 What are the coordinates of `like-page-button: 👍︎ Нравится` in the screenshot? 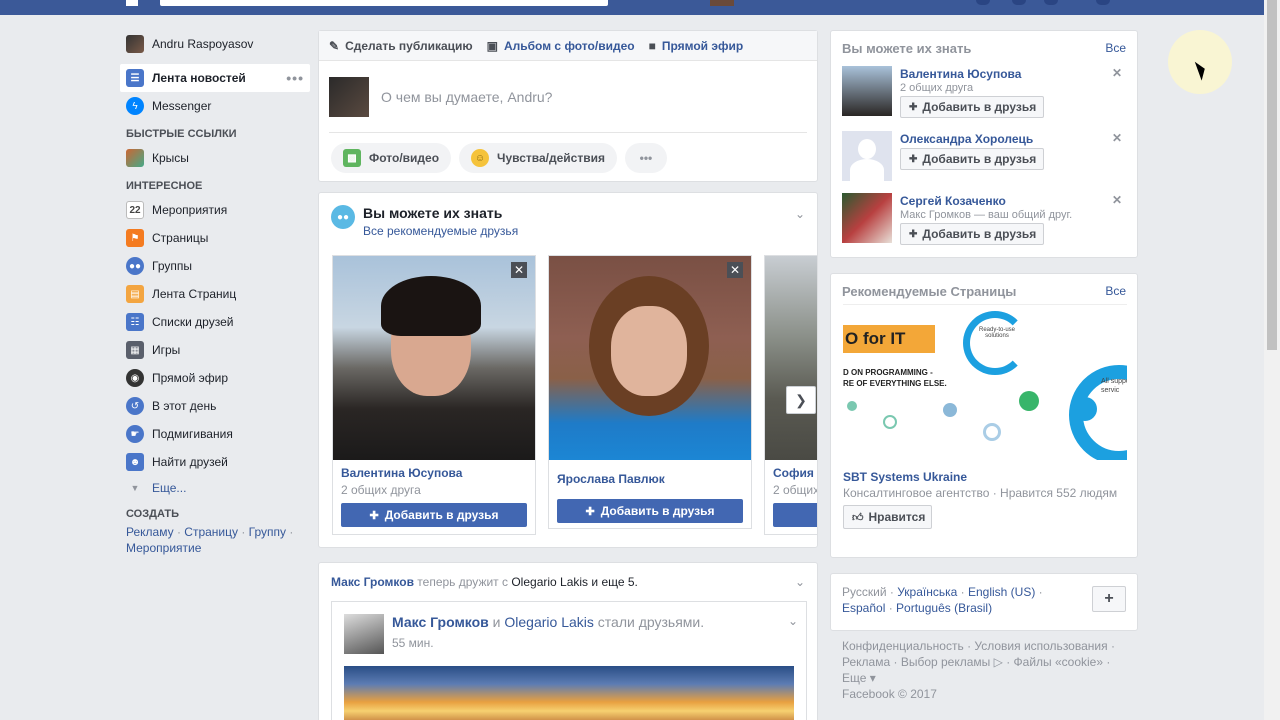 It's located at (887, 517).